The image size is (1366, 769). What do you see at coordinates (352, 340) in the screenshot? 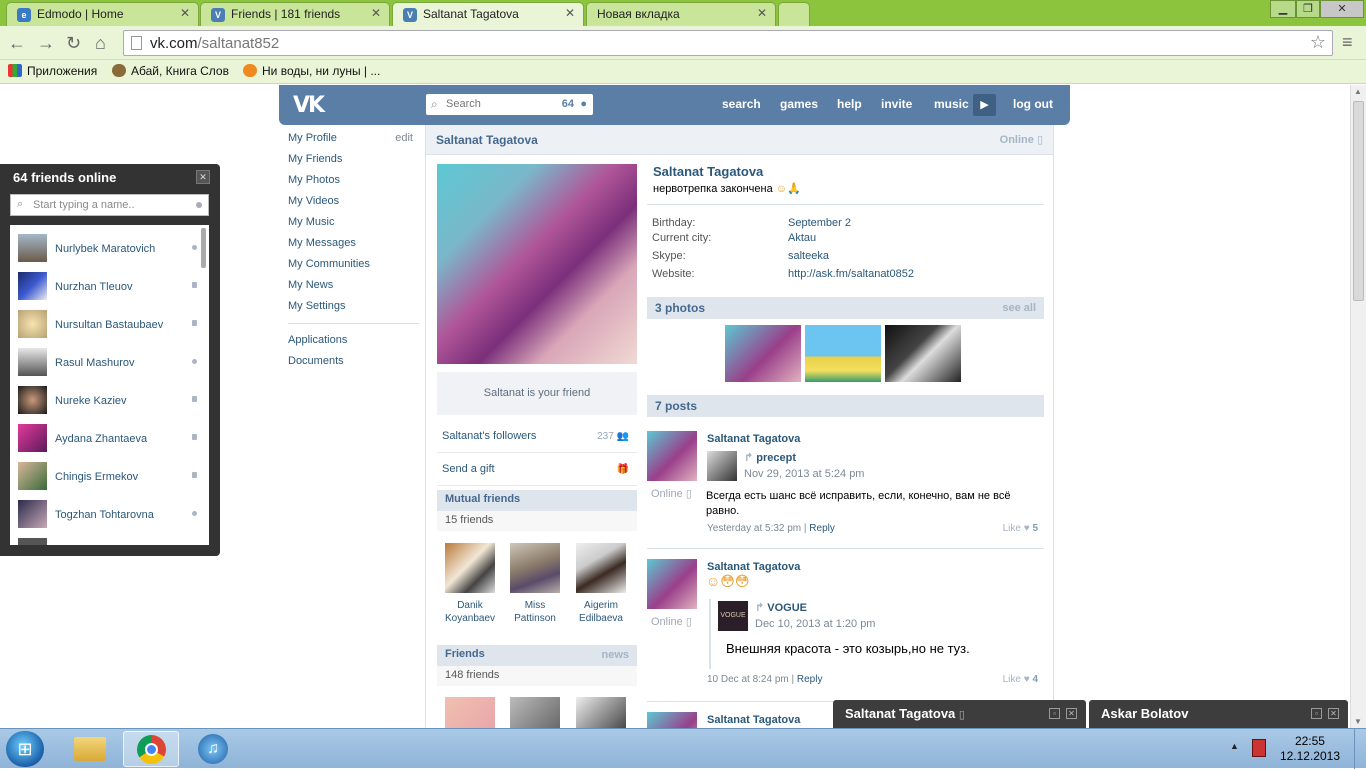
I see `menu-applications: Applications` at bounding box center [352, 340].